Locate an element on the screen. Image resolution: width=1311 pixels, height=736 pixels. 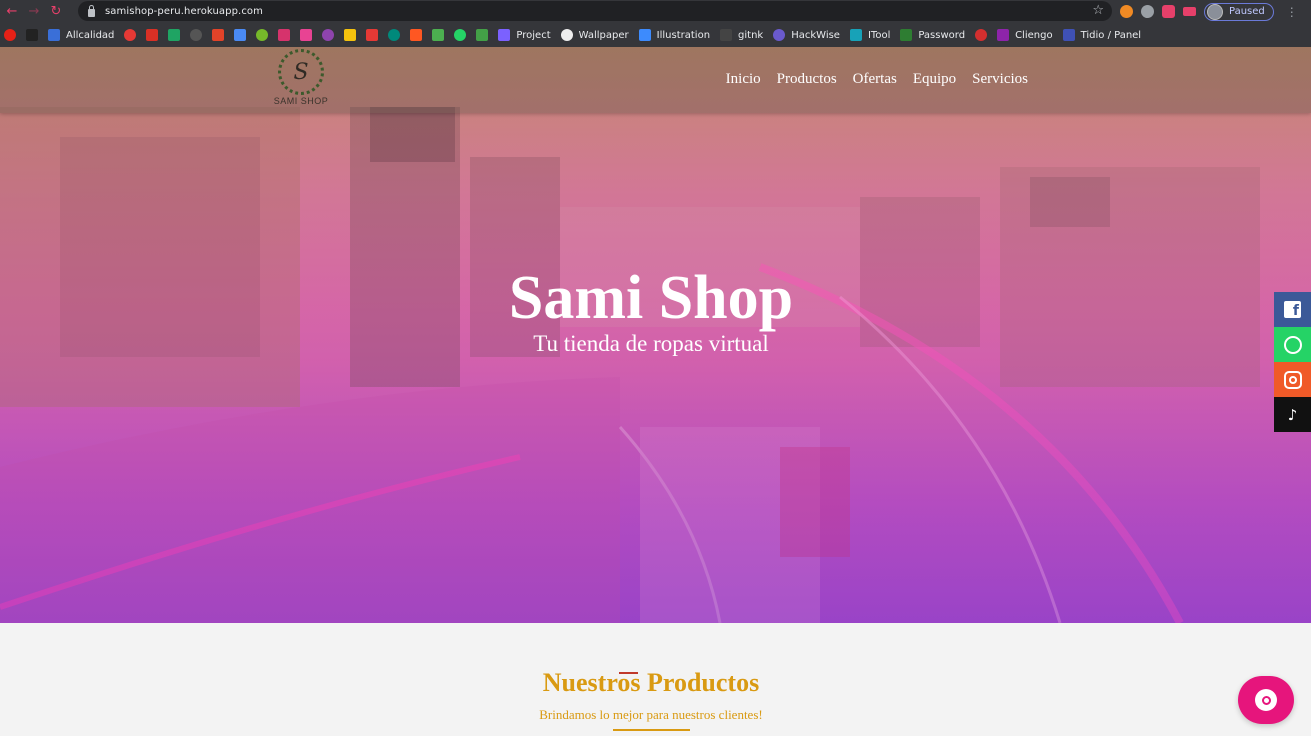
bookmark-label: Project is located at coordinates (533, 35).